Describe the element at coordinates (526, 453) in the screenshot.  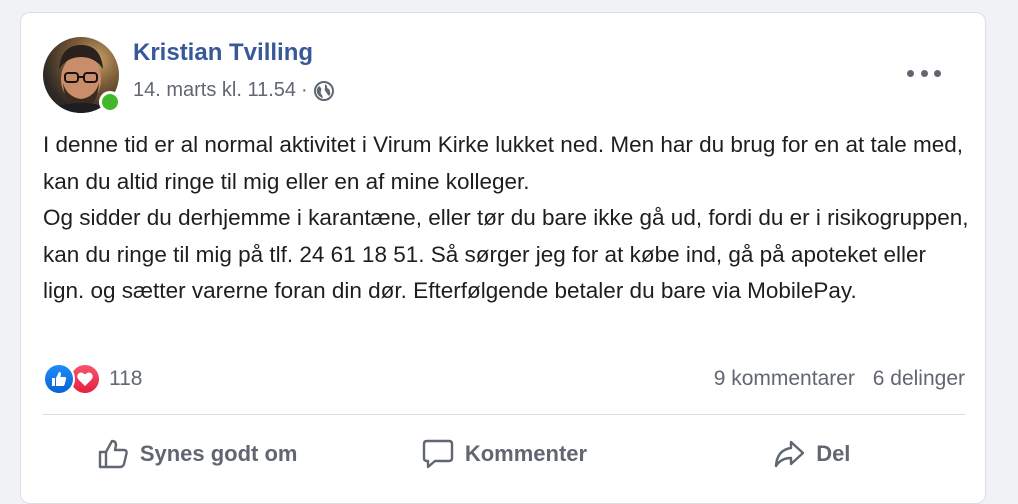
I see `comment-button-label: Kommenter` at that location.